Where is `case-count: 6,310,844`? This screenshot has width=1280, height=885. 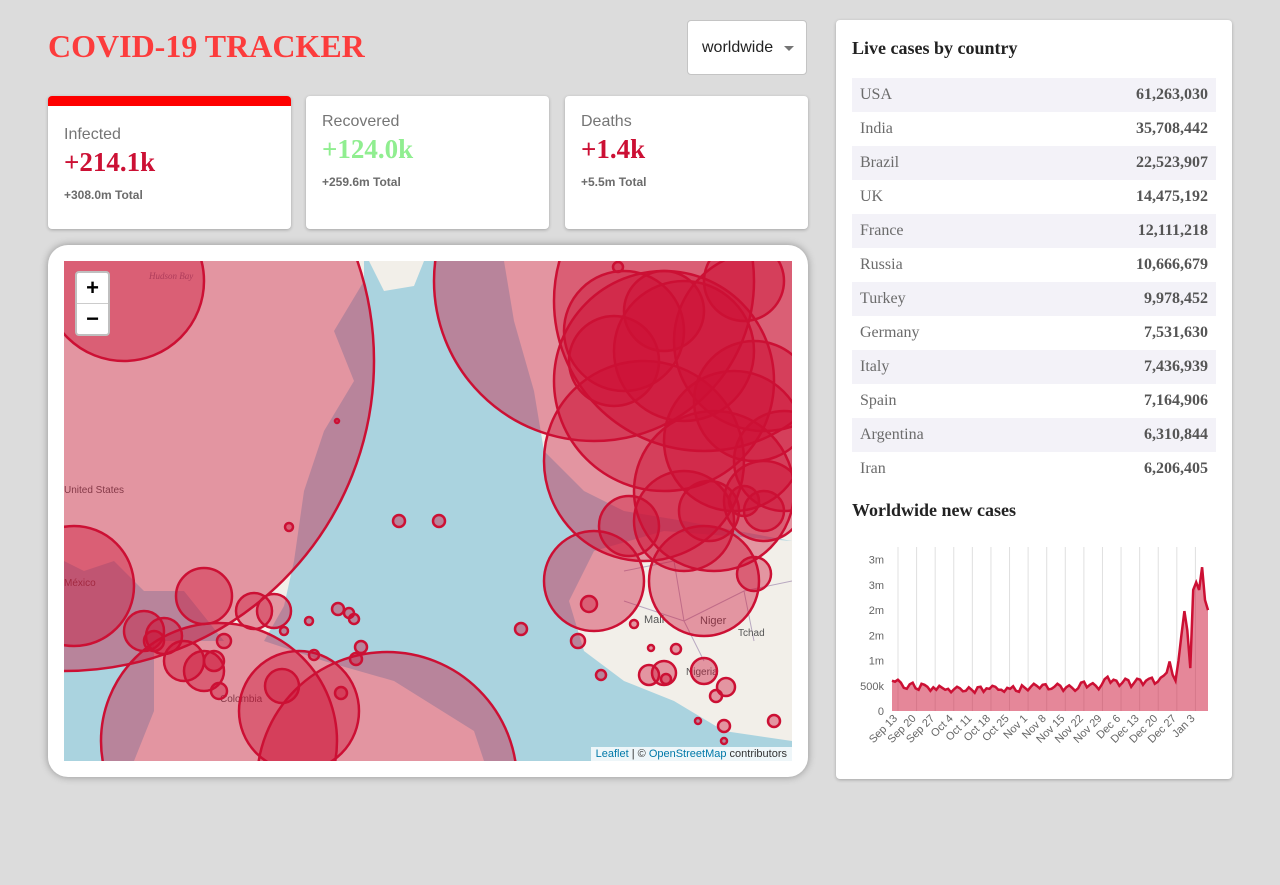
case-count: 6,310,844 is located at coordinates (1176, 434).